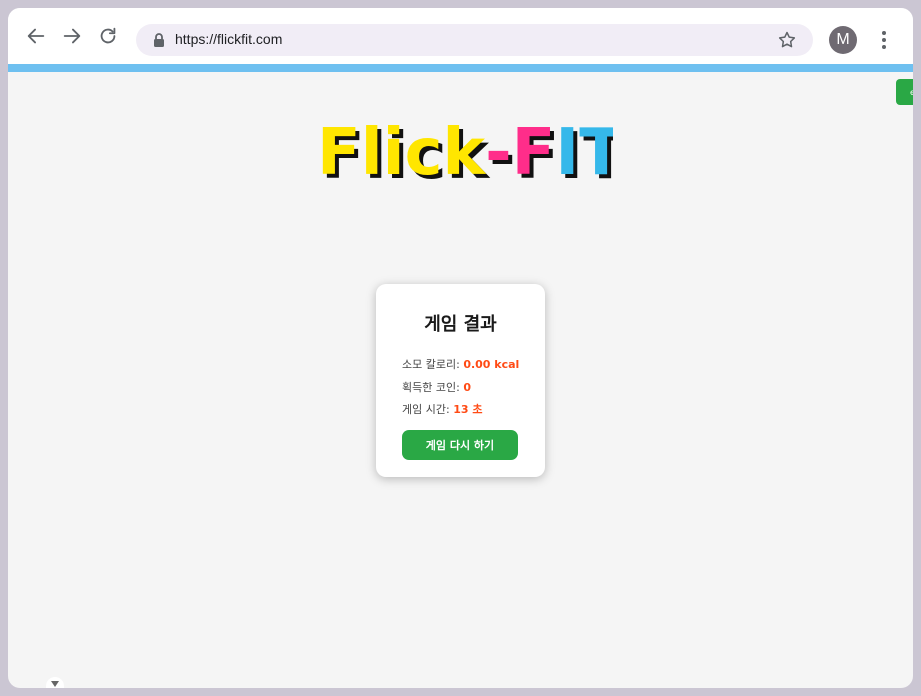 The height and width of the screenshot is (696, 921). I want to click on corner-action-button: e, so click(904, 92).